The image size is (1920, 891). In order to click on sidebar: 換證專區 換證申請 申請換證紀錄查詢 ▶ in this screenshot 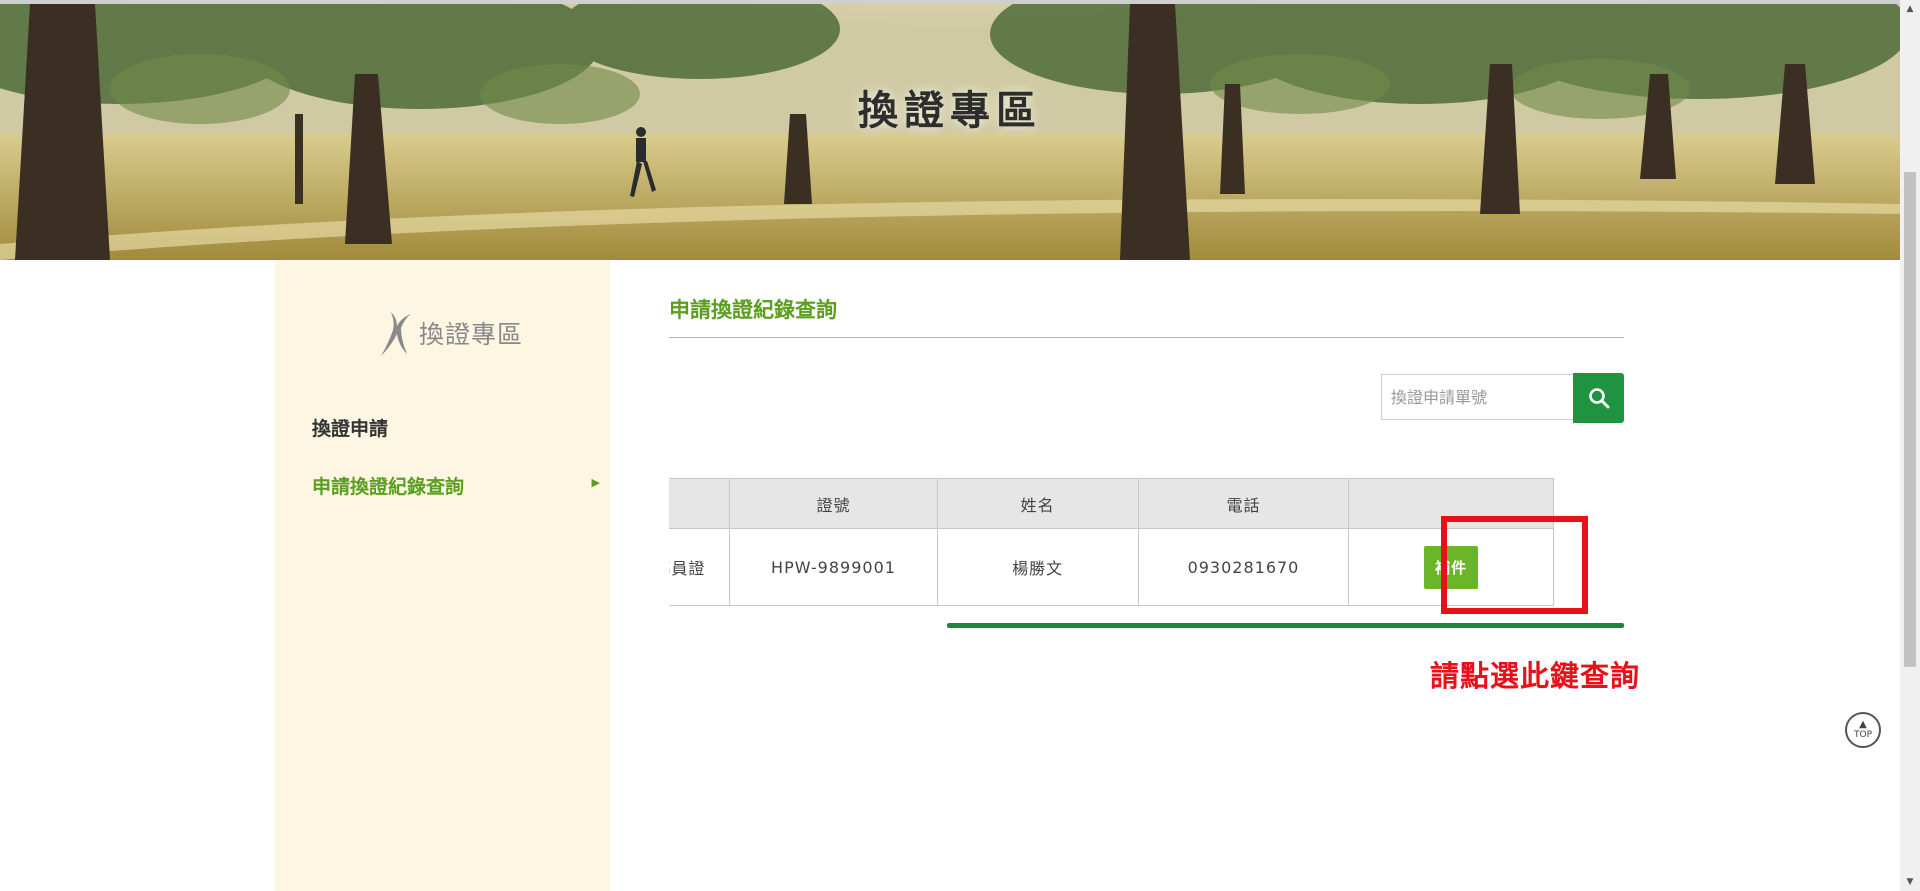, I will do `click(442, 575)`.